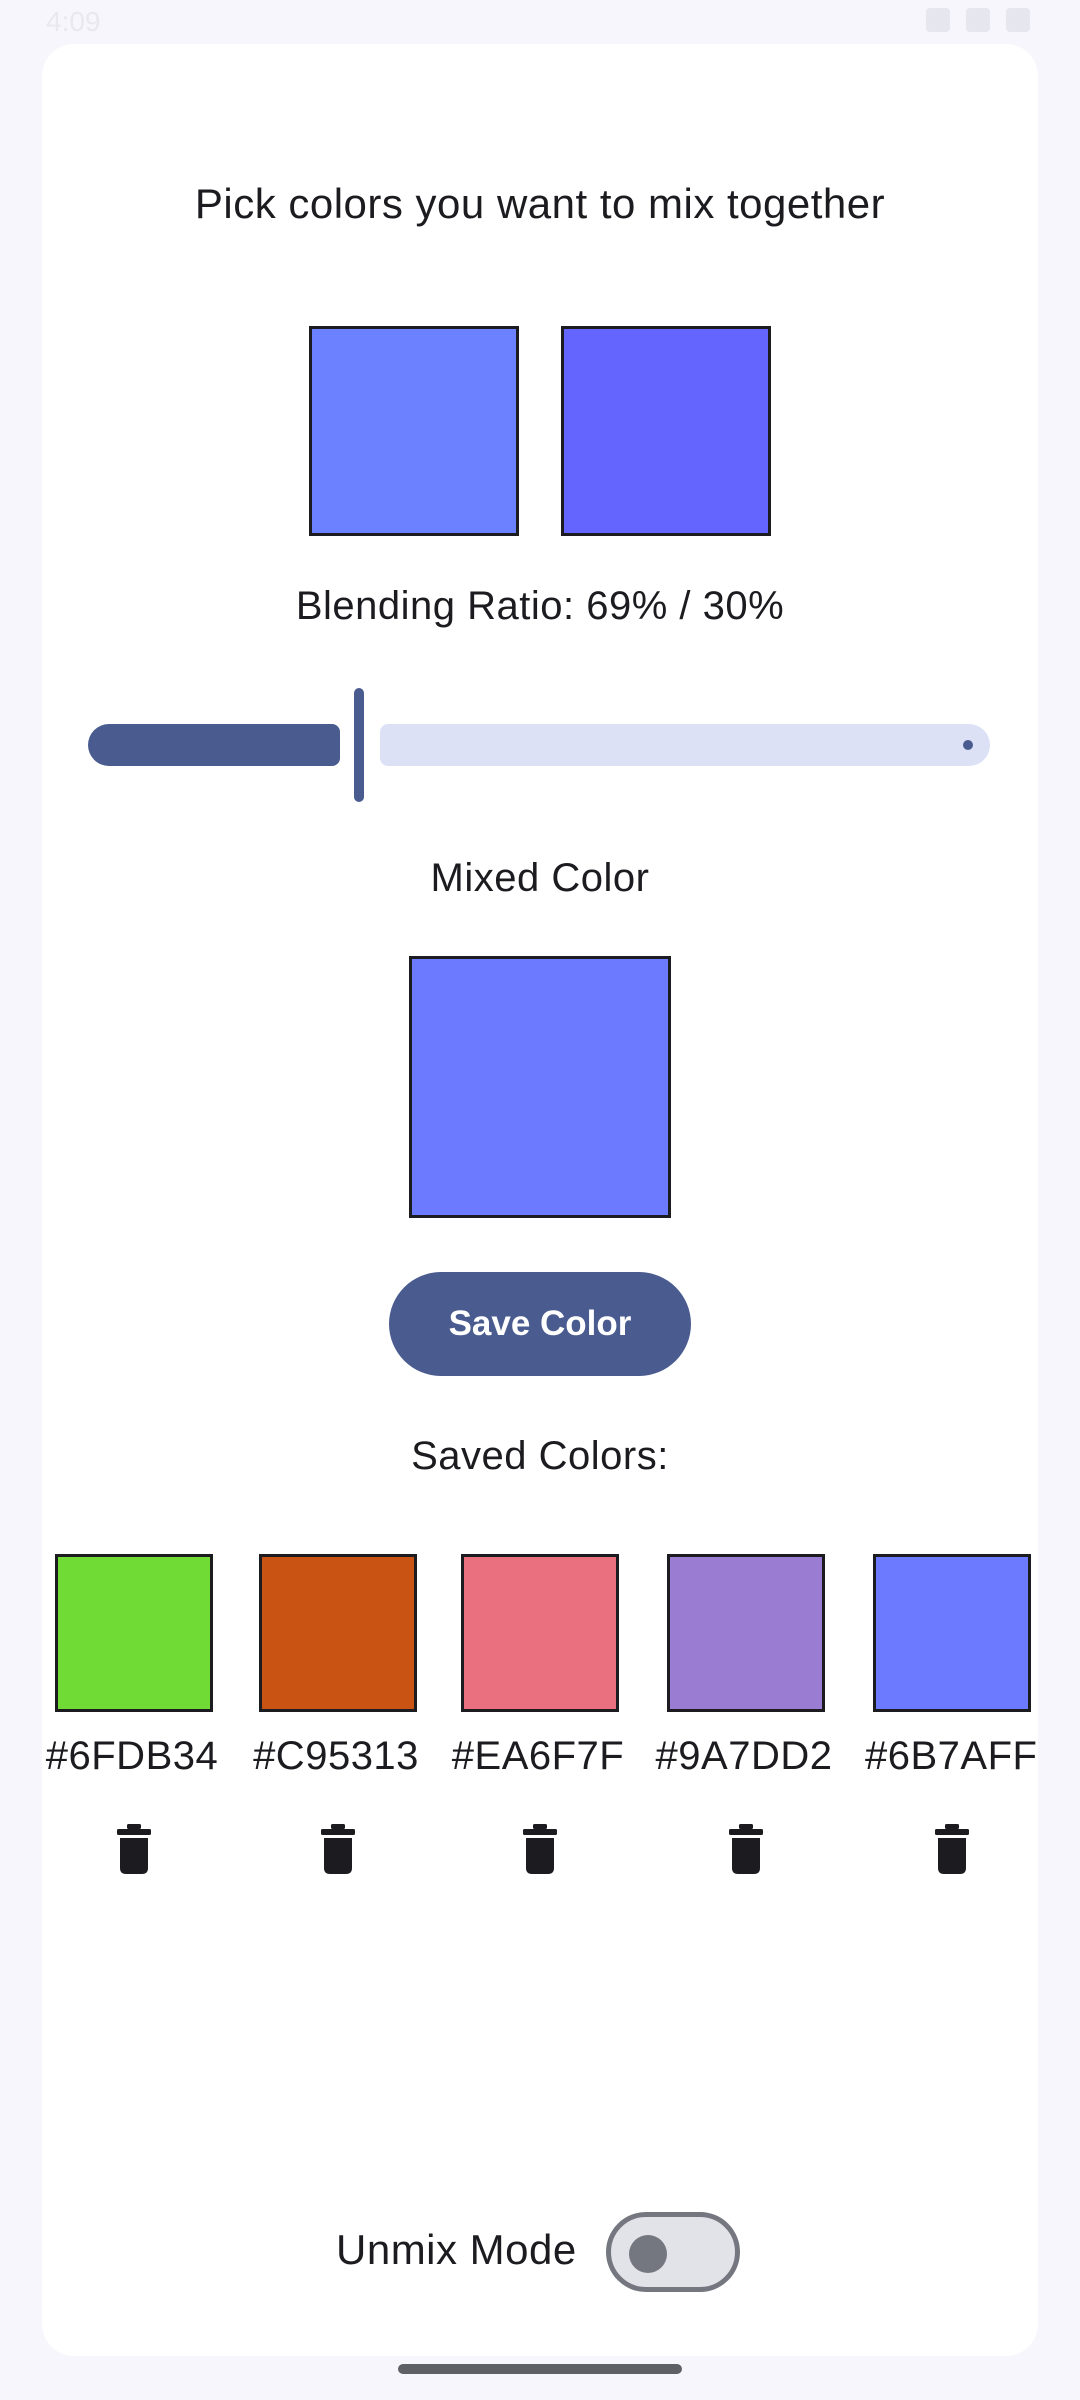  Describe the element at coordinates (456, 2249) in the screenshot. I see `unmix-mode-label: Unmix Mode` at that location.